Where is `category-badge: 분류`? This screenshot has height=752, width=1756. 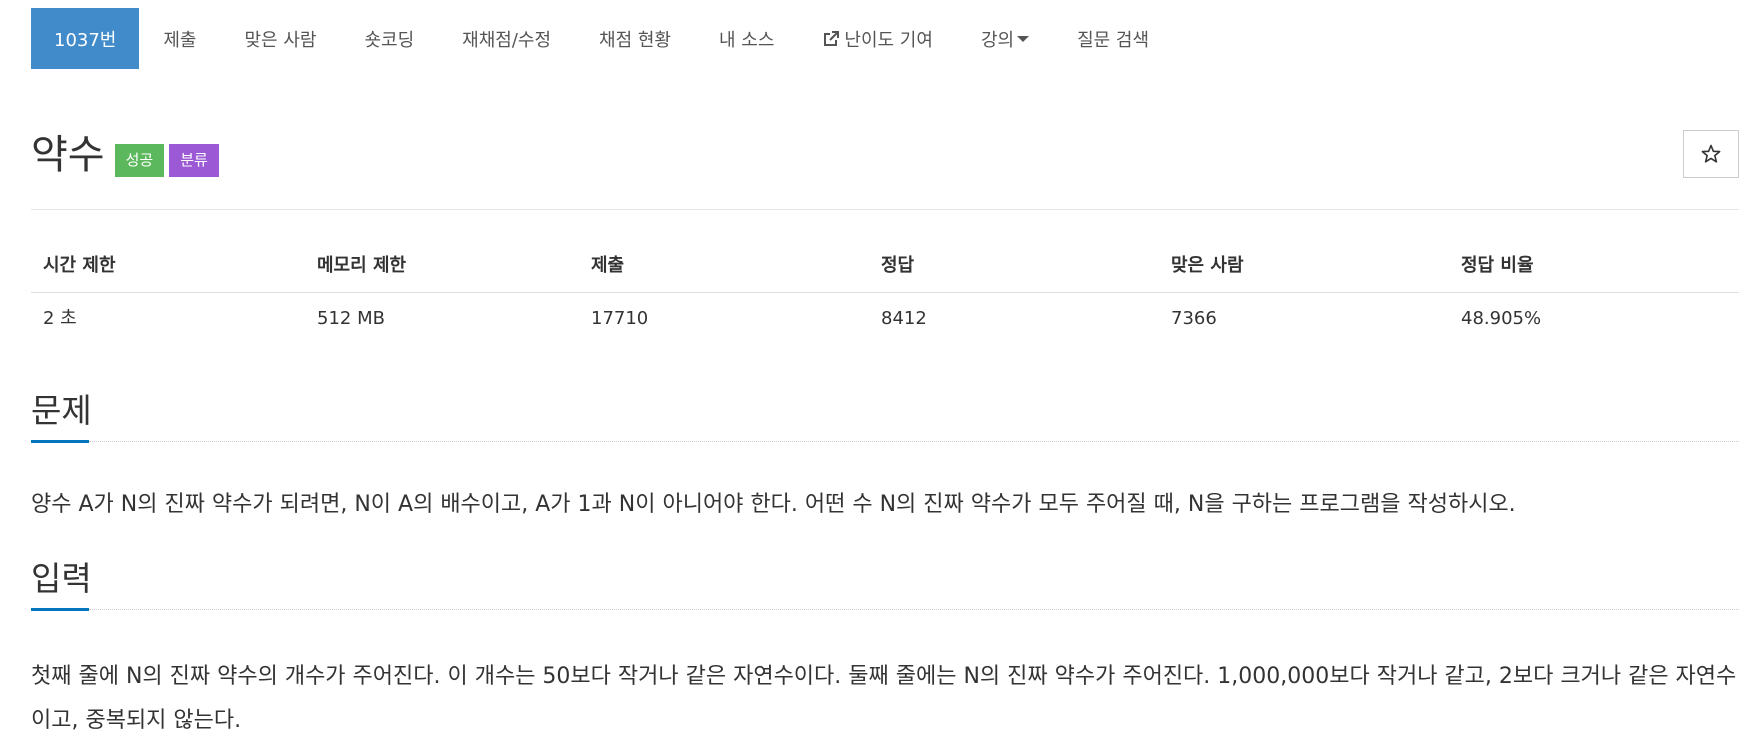
category-badge: 분류 is located at coordinates (194, 160).